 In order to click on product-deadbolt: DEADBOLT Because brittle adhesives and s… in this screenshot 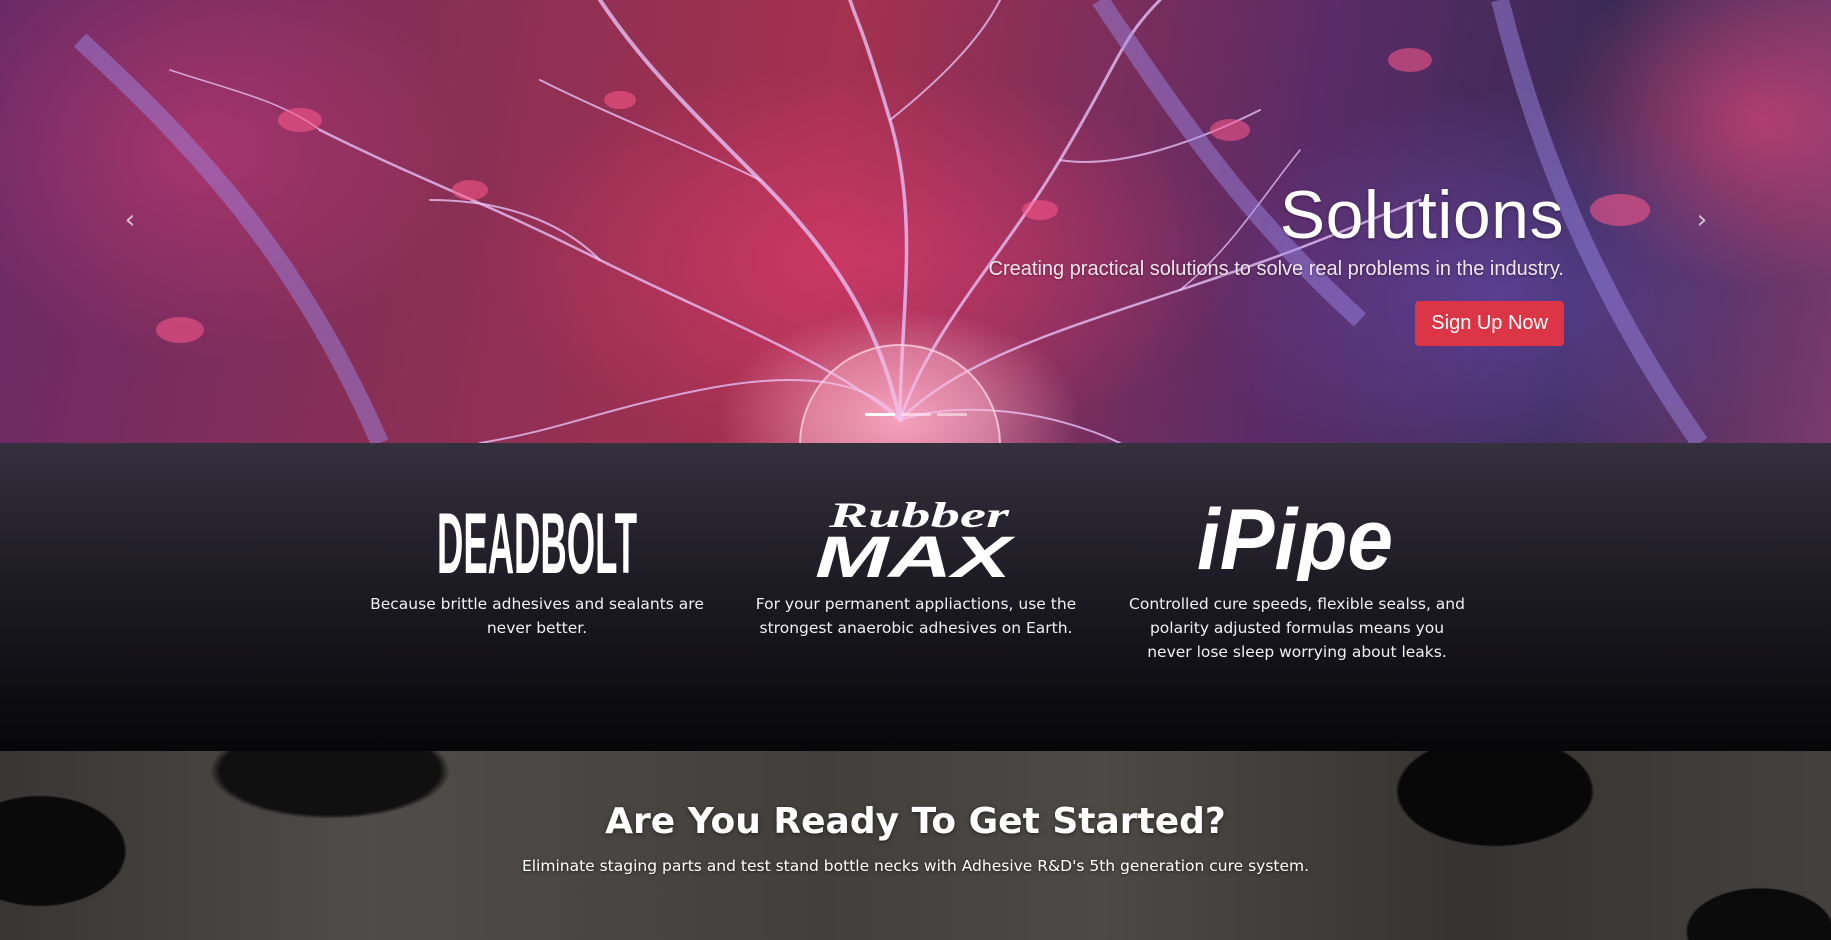, I will do `click(537, 565)`.